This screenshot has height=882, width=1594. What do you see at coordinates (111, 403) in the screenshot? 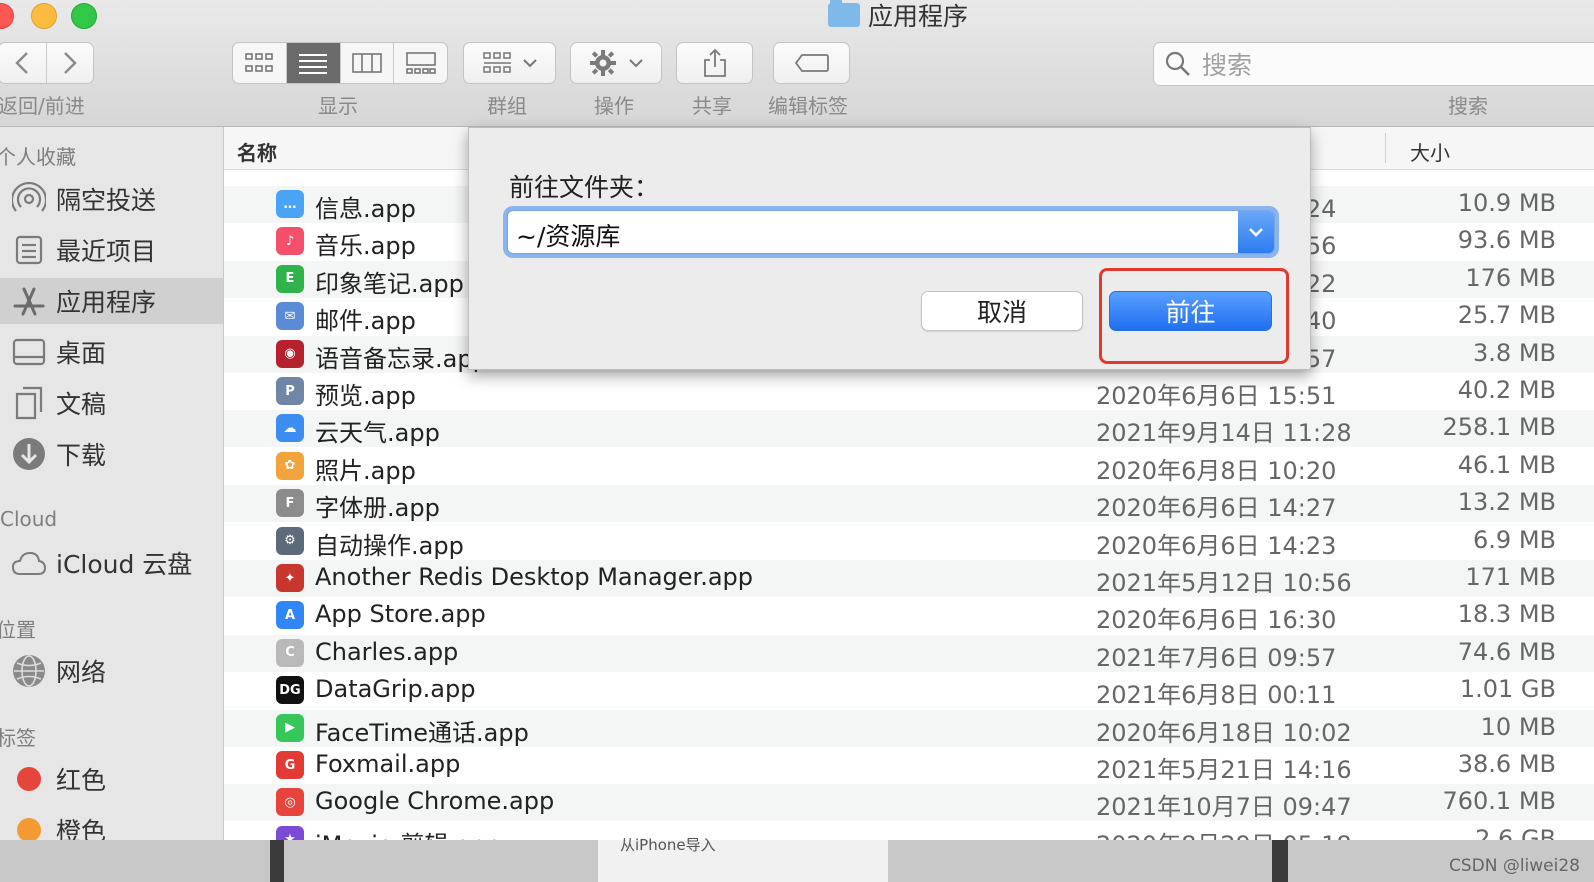
I see `sidebar-item-documents: 文稿` at bounding box center [111, 403].